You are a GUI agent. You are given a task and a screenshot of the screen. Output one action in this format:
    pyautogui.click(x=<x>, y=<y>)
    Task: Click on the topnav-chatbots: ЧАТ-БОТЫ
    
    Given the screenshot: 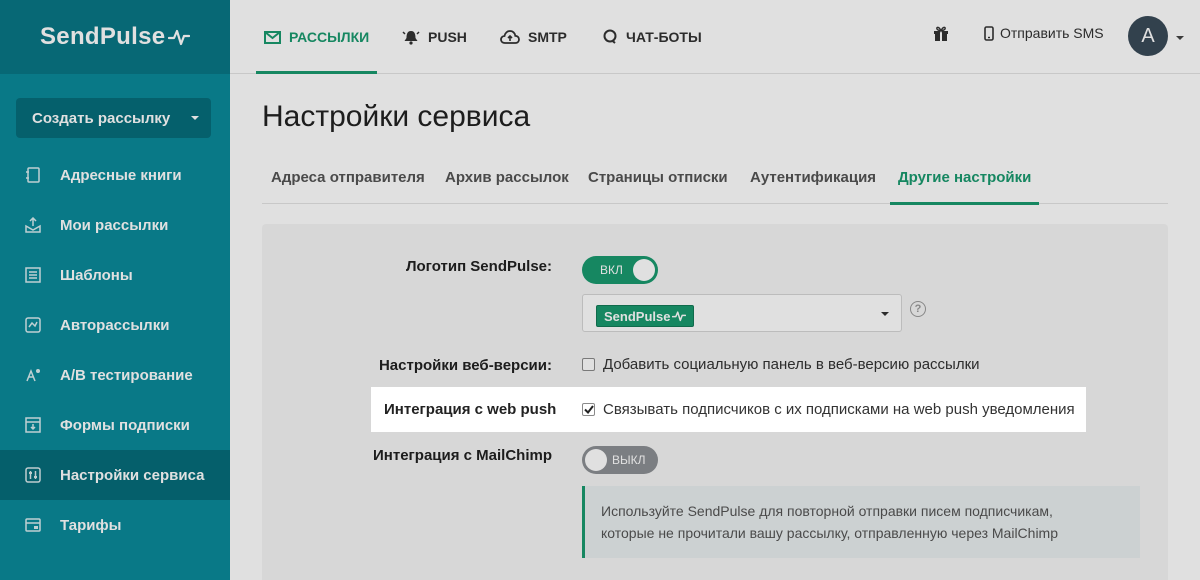 What is the action you would take?
    pyautogui.click(x=652, y=37)
    